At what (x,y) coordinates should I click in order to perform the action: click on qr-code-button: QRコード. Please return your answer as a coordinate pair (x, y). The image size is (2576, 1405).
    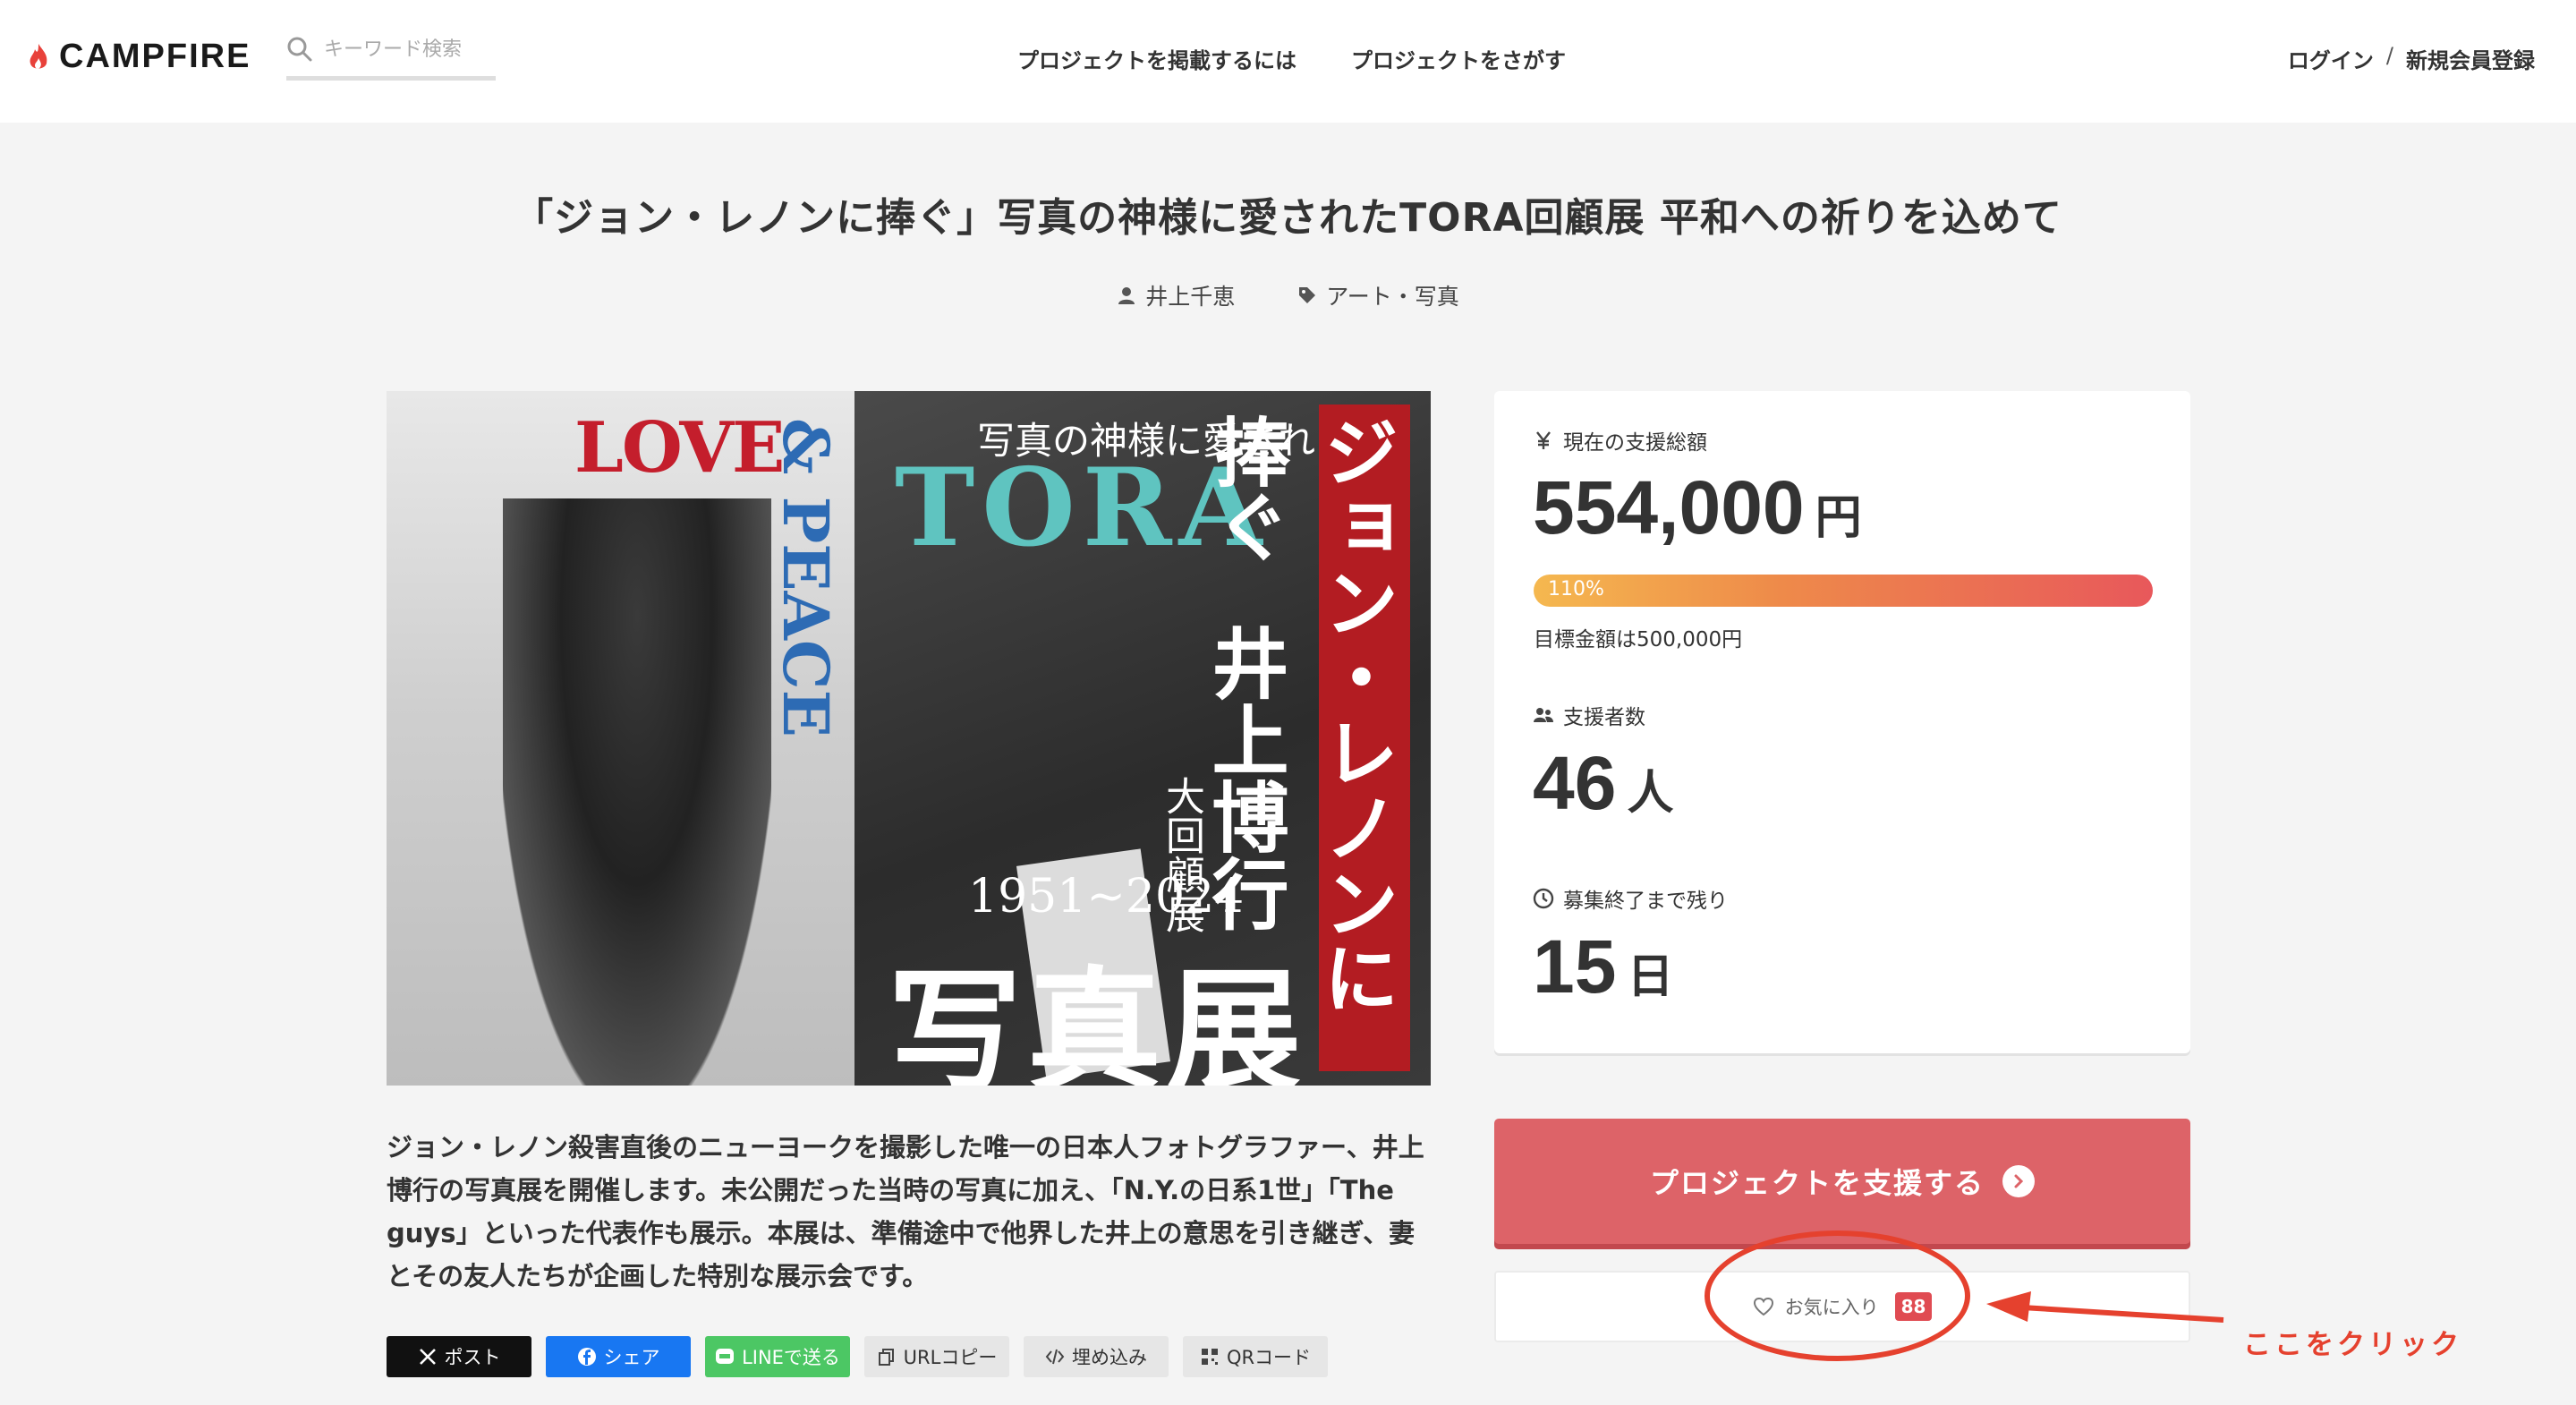
    Looking at the image, I should click on (1255, 1356).